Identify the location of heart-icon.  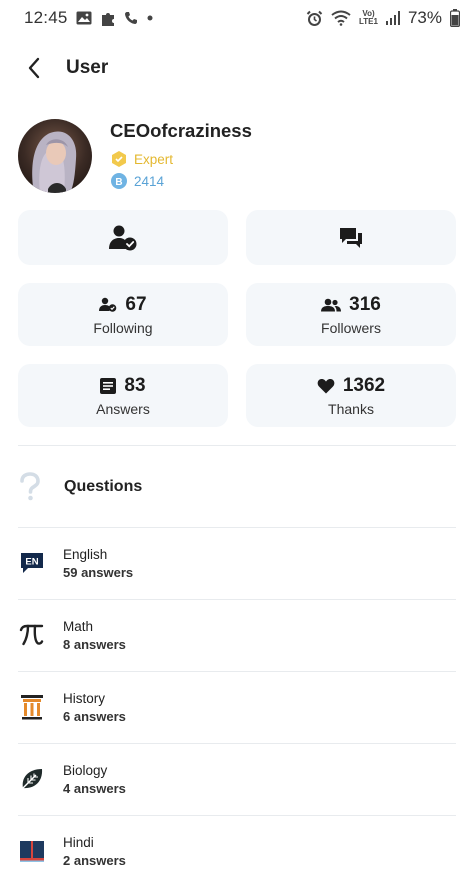
(326, 385).